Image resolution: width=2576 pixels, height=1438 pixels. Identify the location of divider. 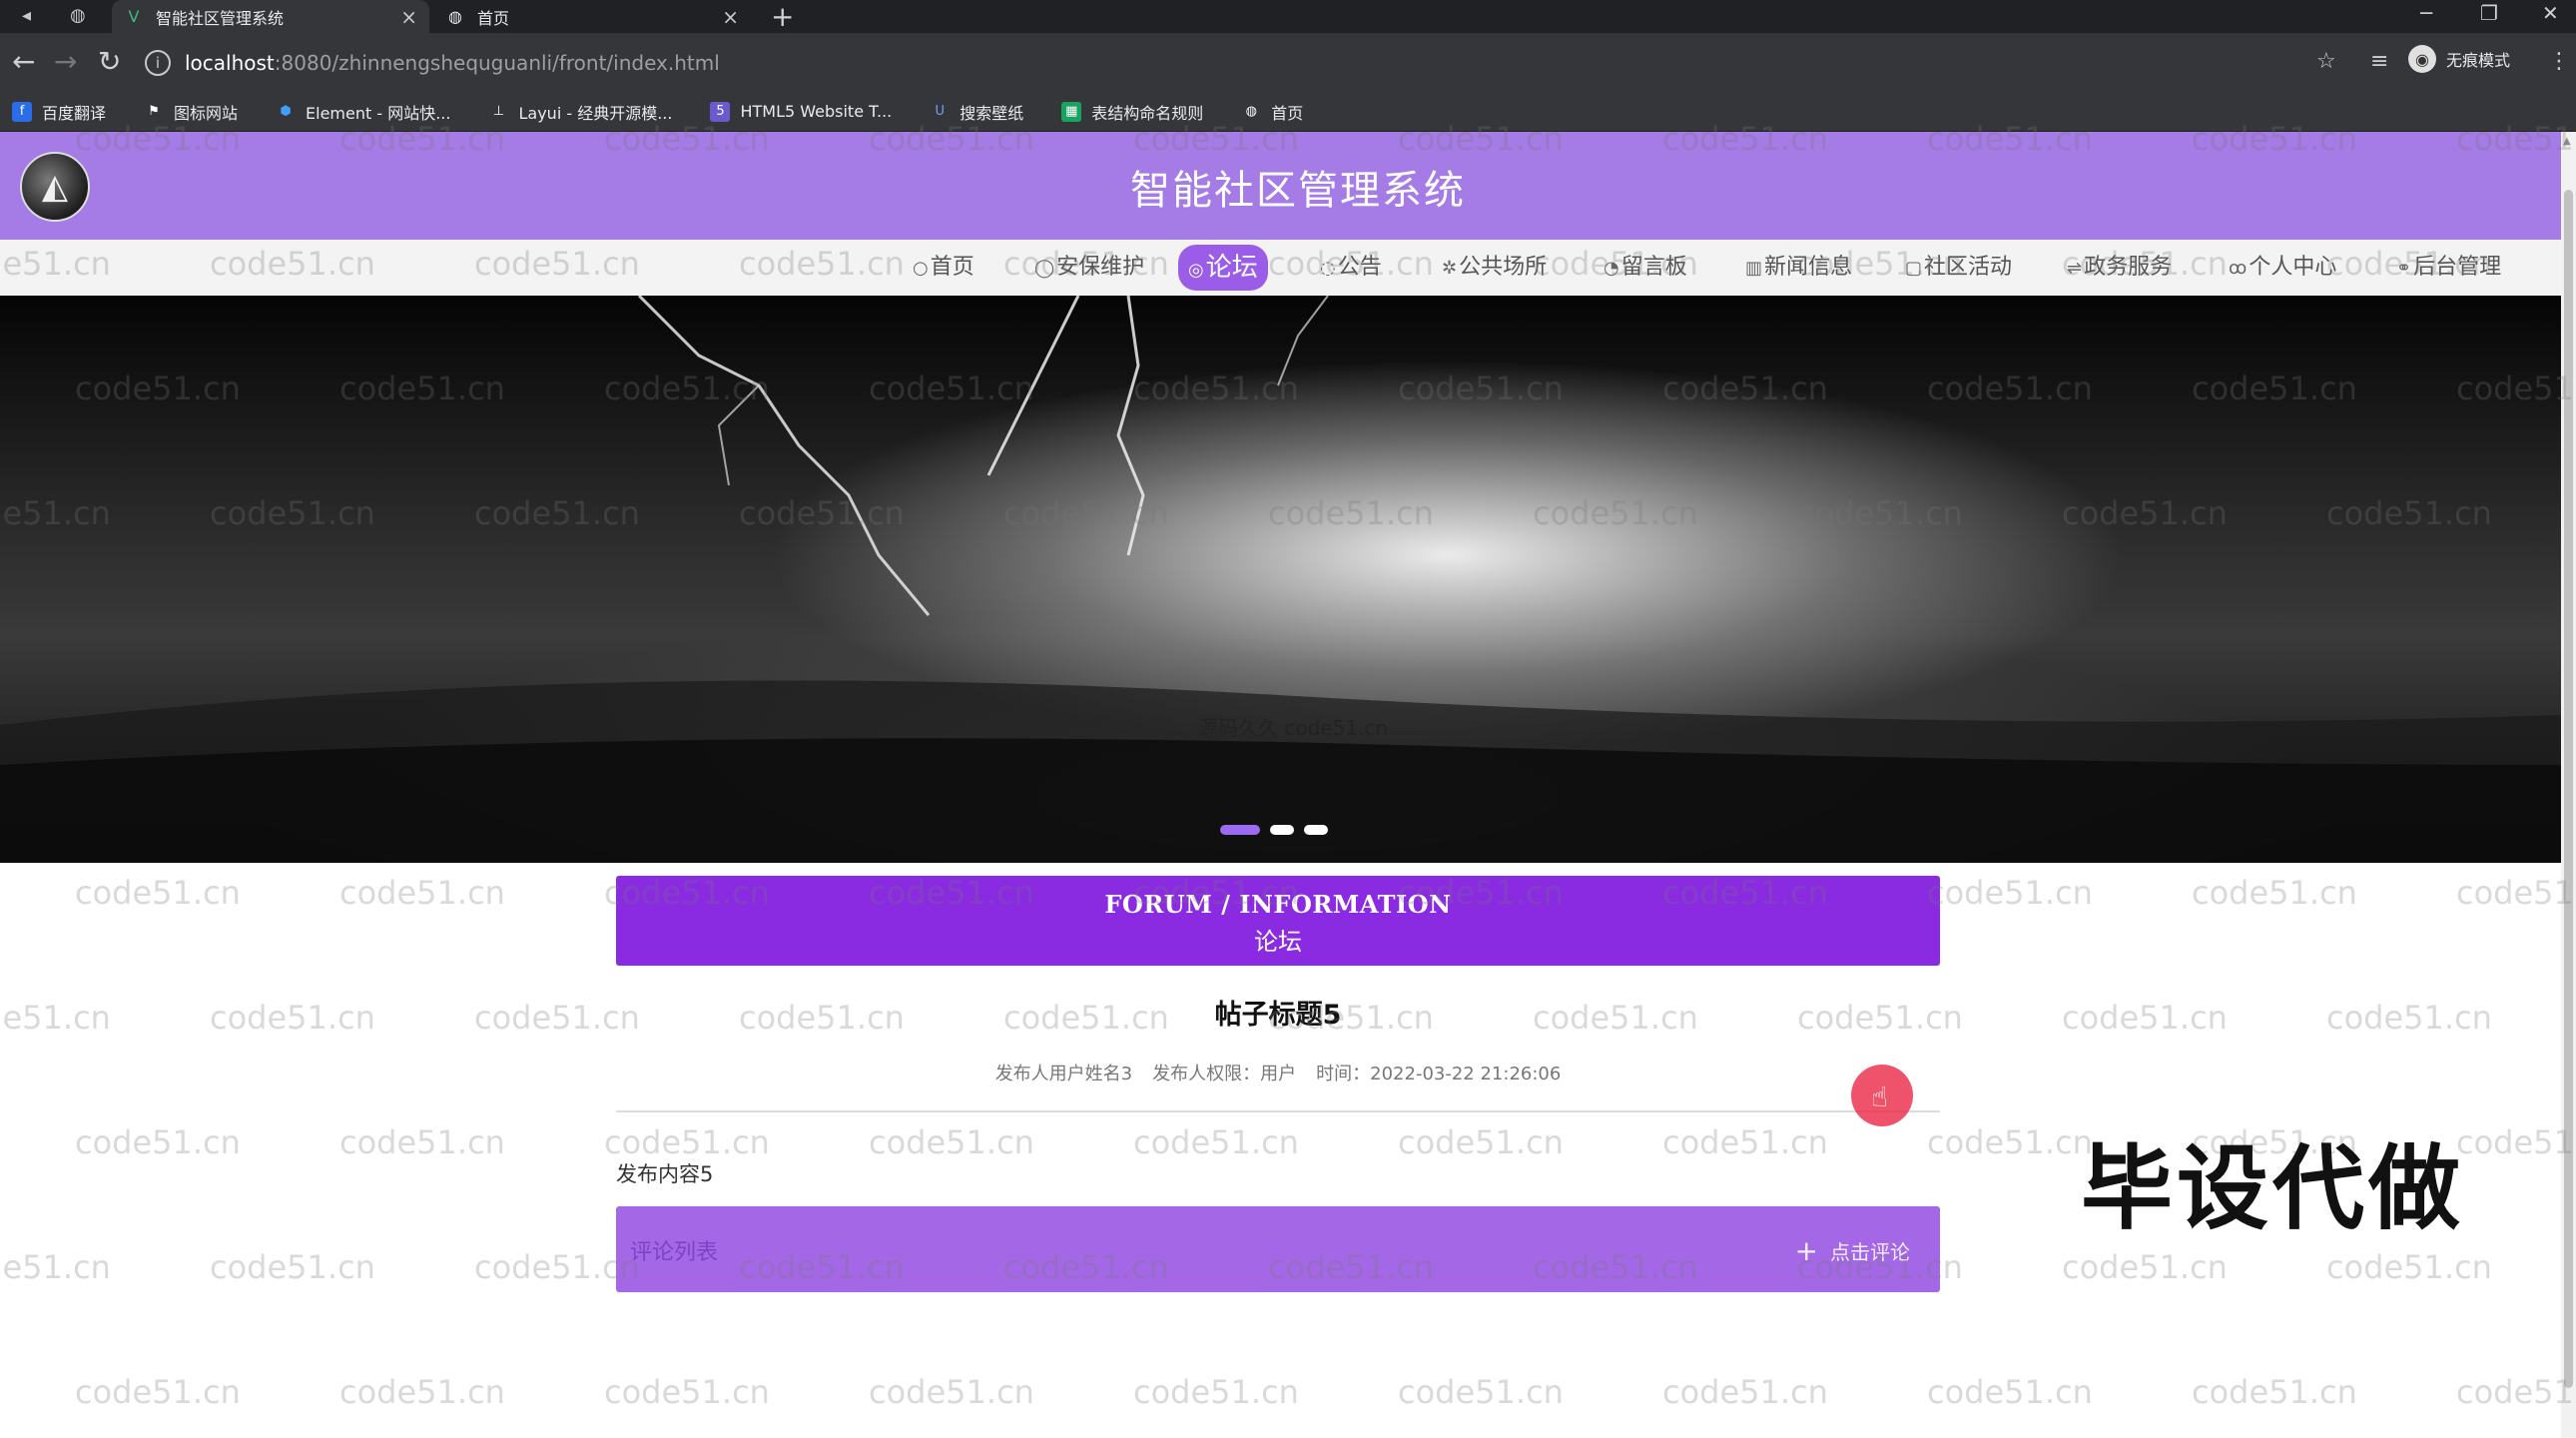
(1278, 1111).